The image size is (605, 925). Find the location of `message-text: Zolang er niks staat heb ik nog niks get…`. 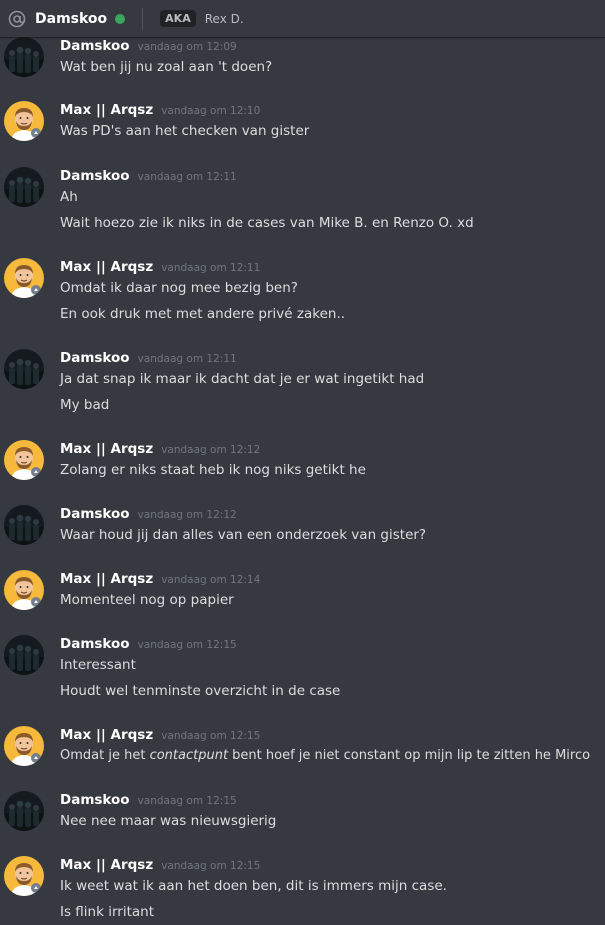

message-text: Zolang er niks staat heb ik nog niks get… is located at coordinates (213, 470).